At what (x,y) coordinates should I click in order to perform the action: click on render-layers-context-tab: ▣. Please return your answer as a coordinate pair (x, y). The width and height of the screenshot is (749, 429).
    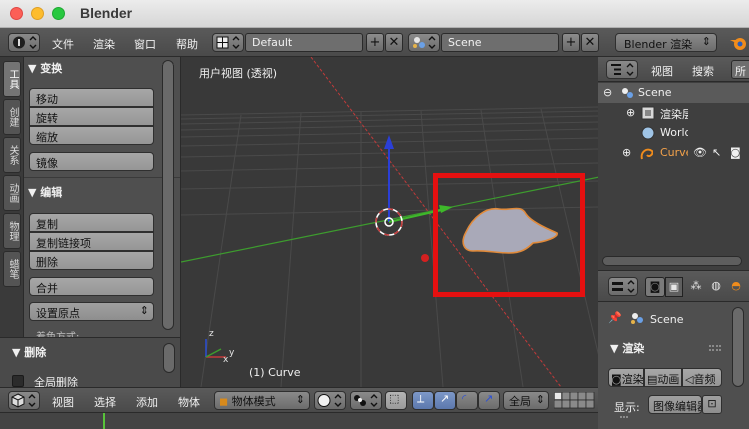
    Looking at the image, I should click on (674, 287).